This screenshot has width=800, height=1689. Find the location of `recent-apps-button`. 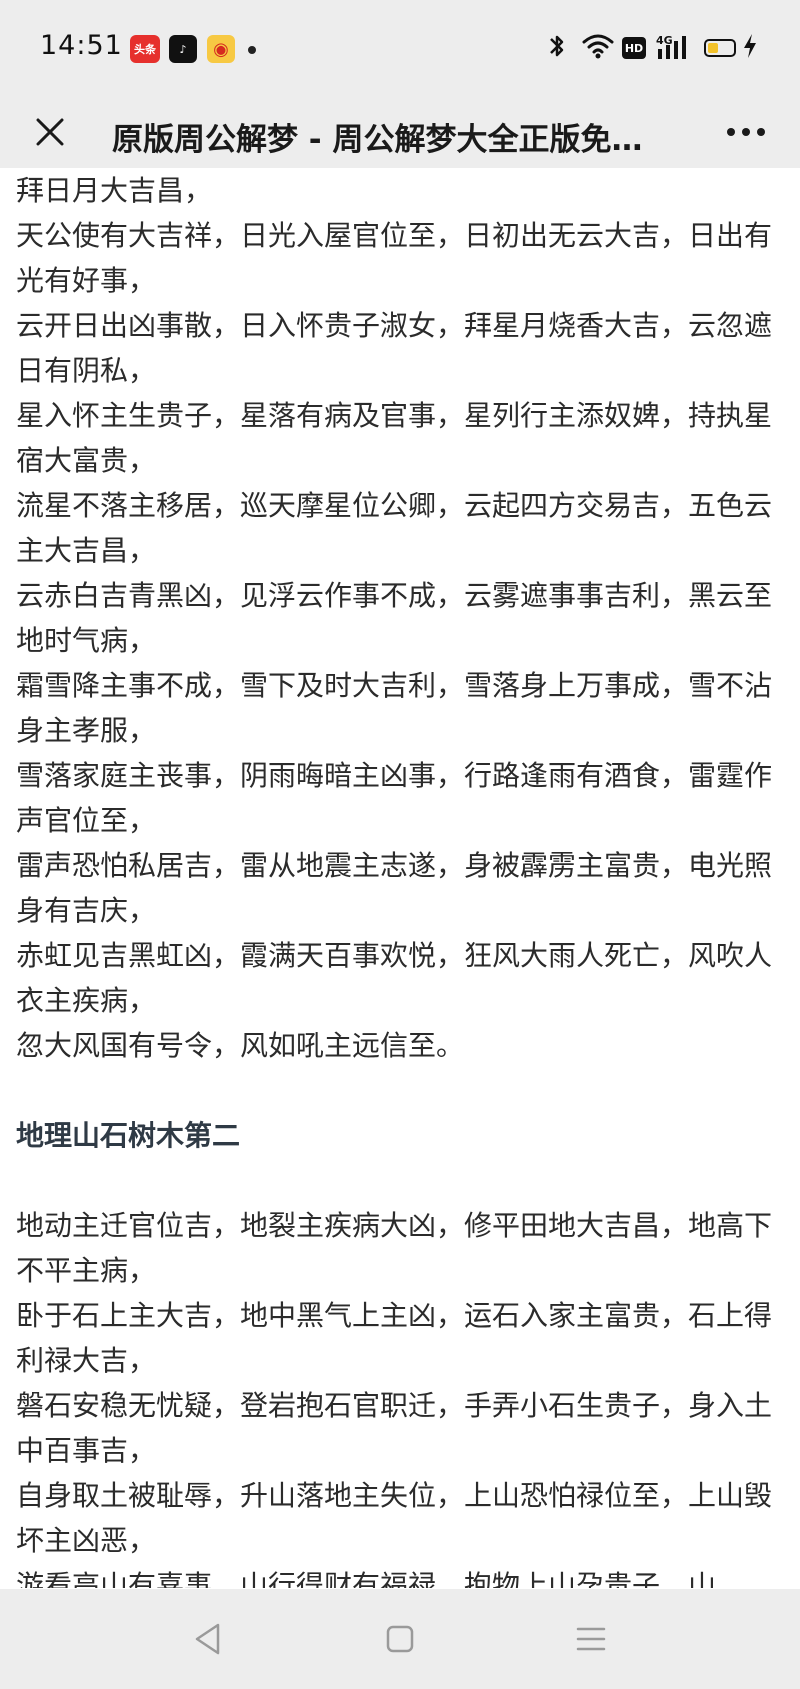

recent-apps-button is located at coordinates (591, 1639).